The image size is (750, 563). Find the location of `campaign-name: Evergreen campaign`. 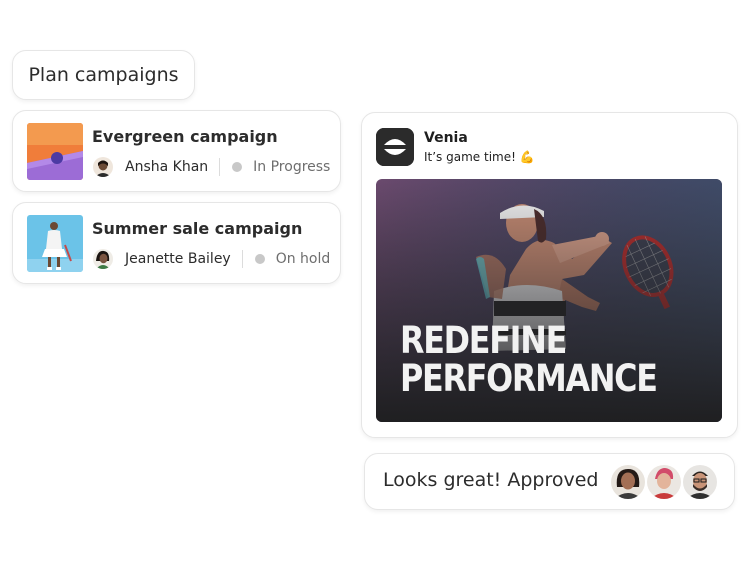

campaign-name: Evergreen campaign is located at coordinates (185, 136).